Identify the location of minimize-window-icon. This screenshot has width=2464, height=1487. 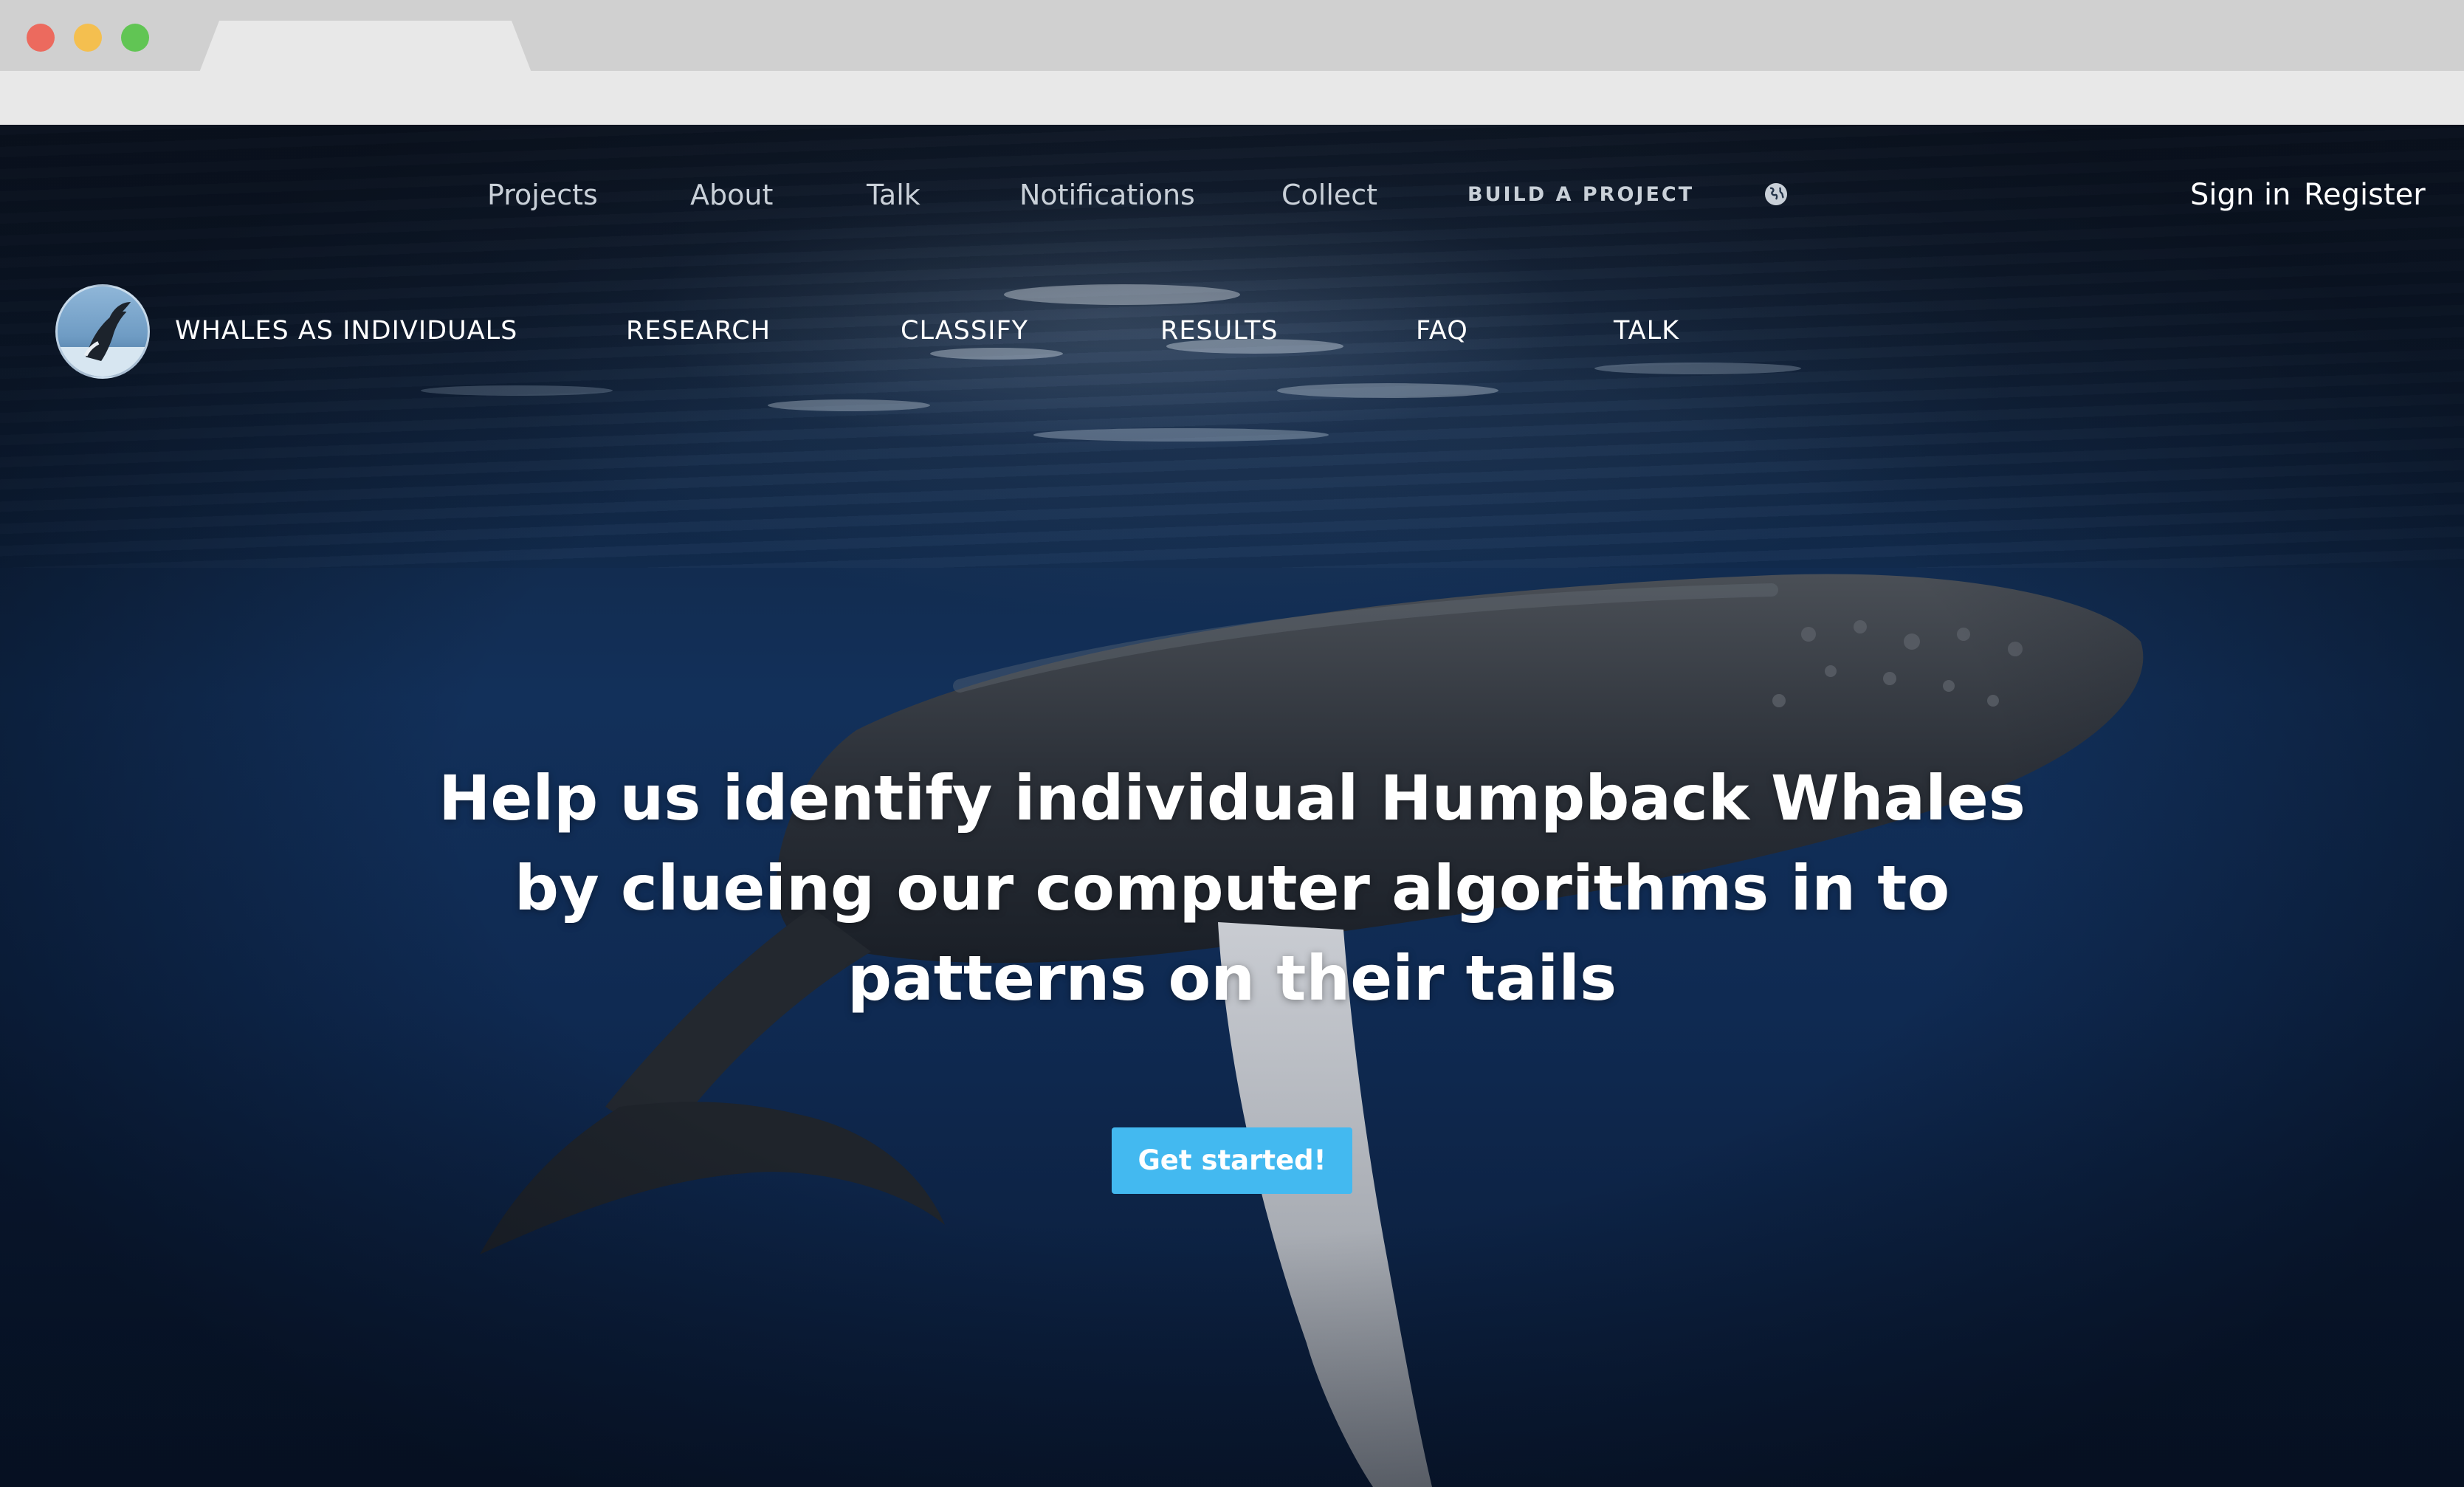
(88, 38).